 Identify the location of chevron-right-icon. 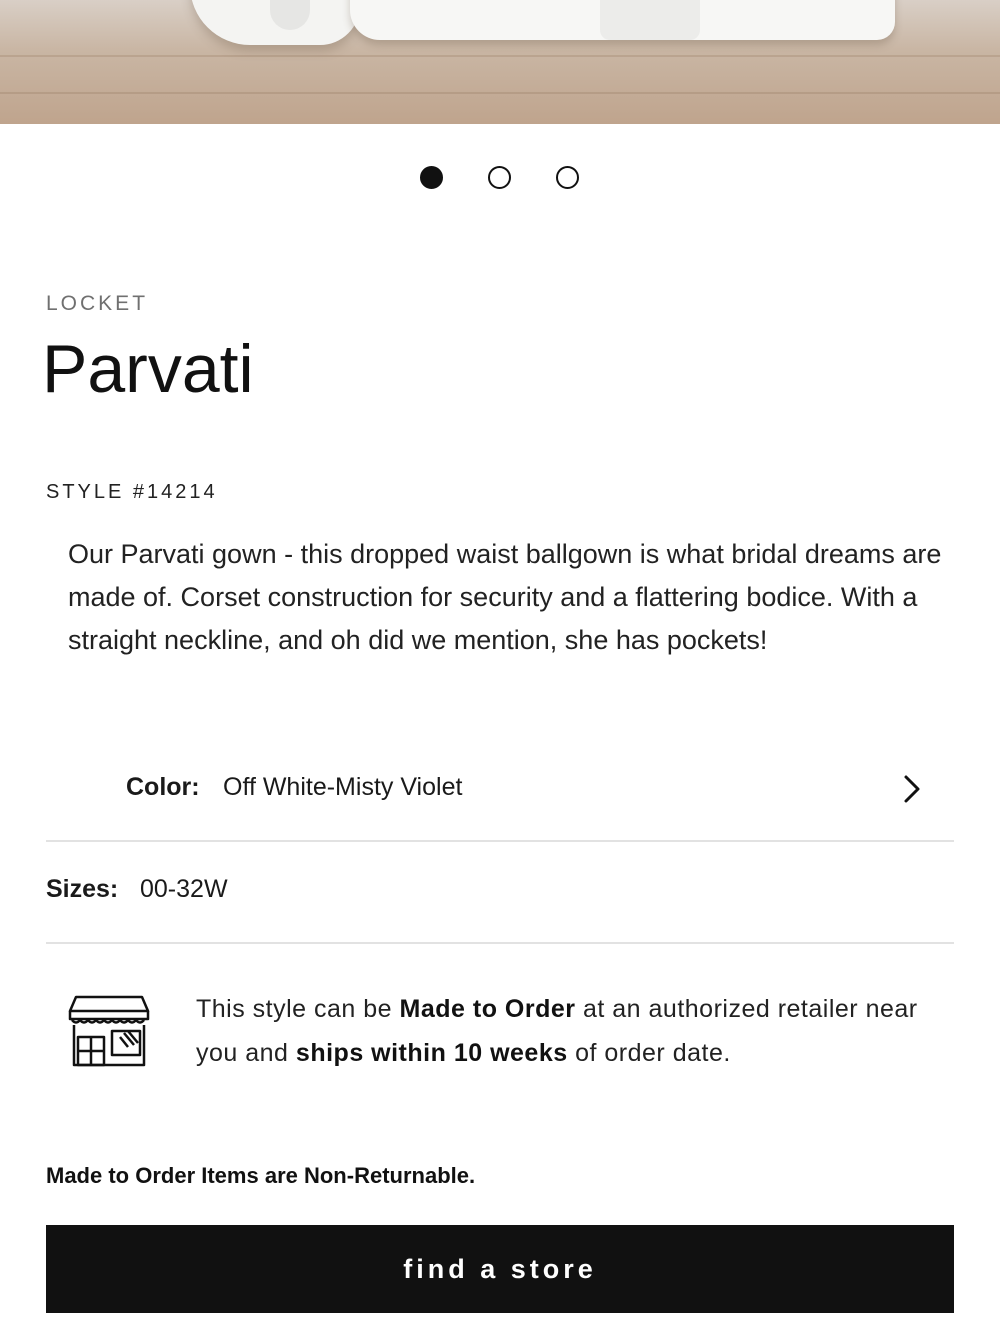
(912, 789).